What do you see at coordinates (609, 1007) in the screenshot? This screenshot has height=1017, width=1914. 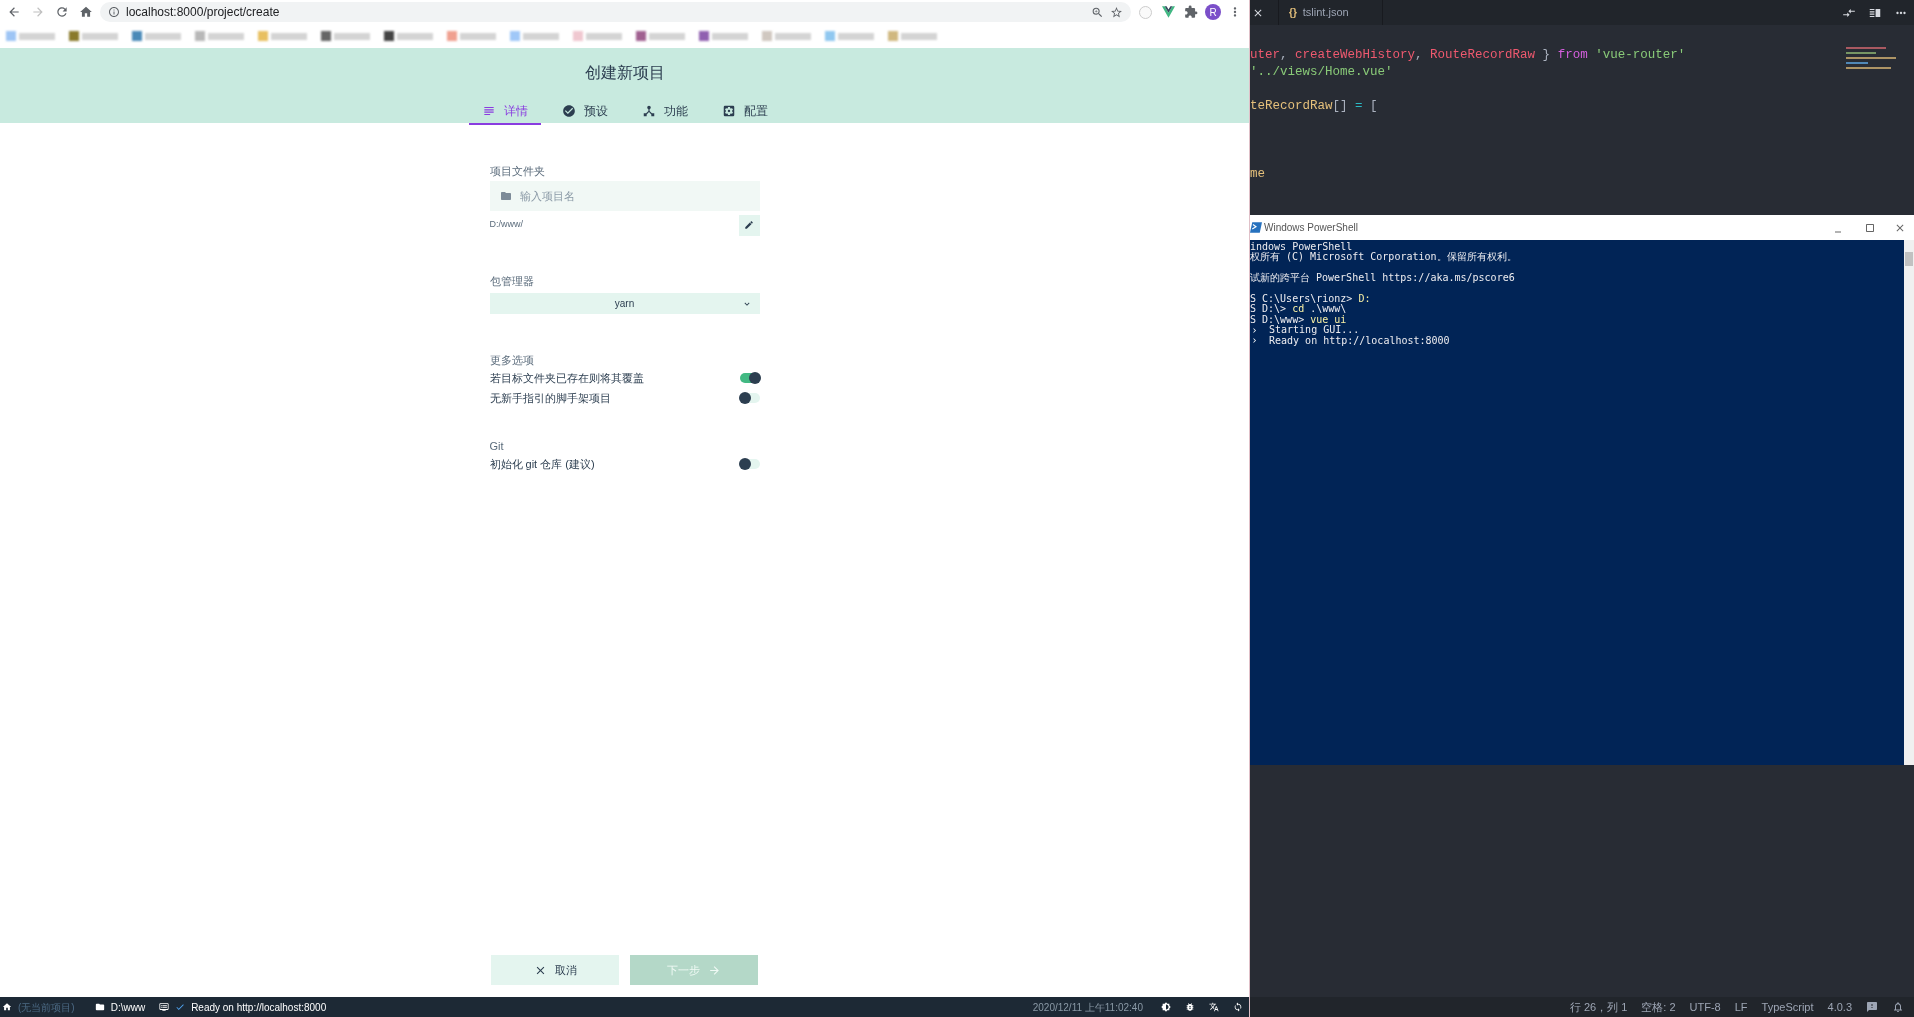 I see `status-message: Ready on http://localhost:8000` at bounding box center [609, 1007].